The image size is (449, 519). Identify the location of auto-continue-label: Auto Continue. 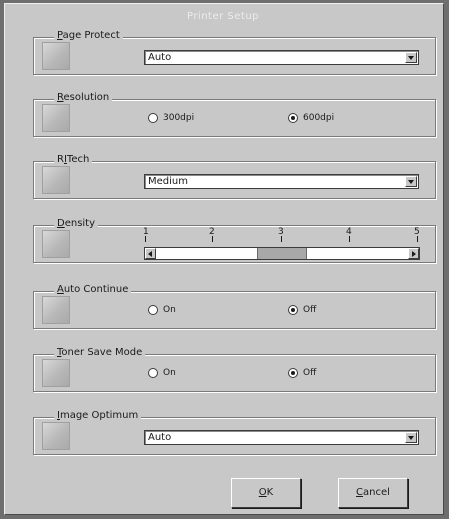
(93, 289).